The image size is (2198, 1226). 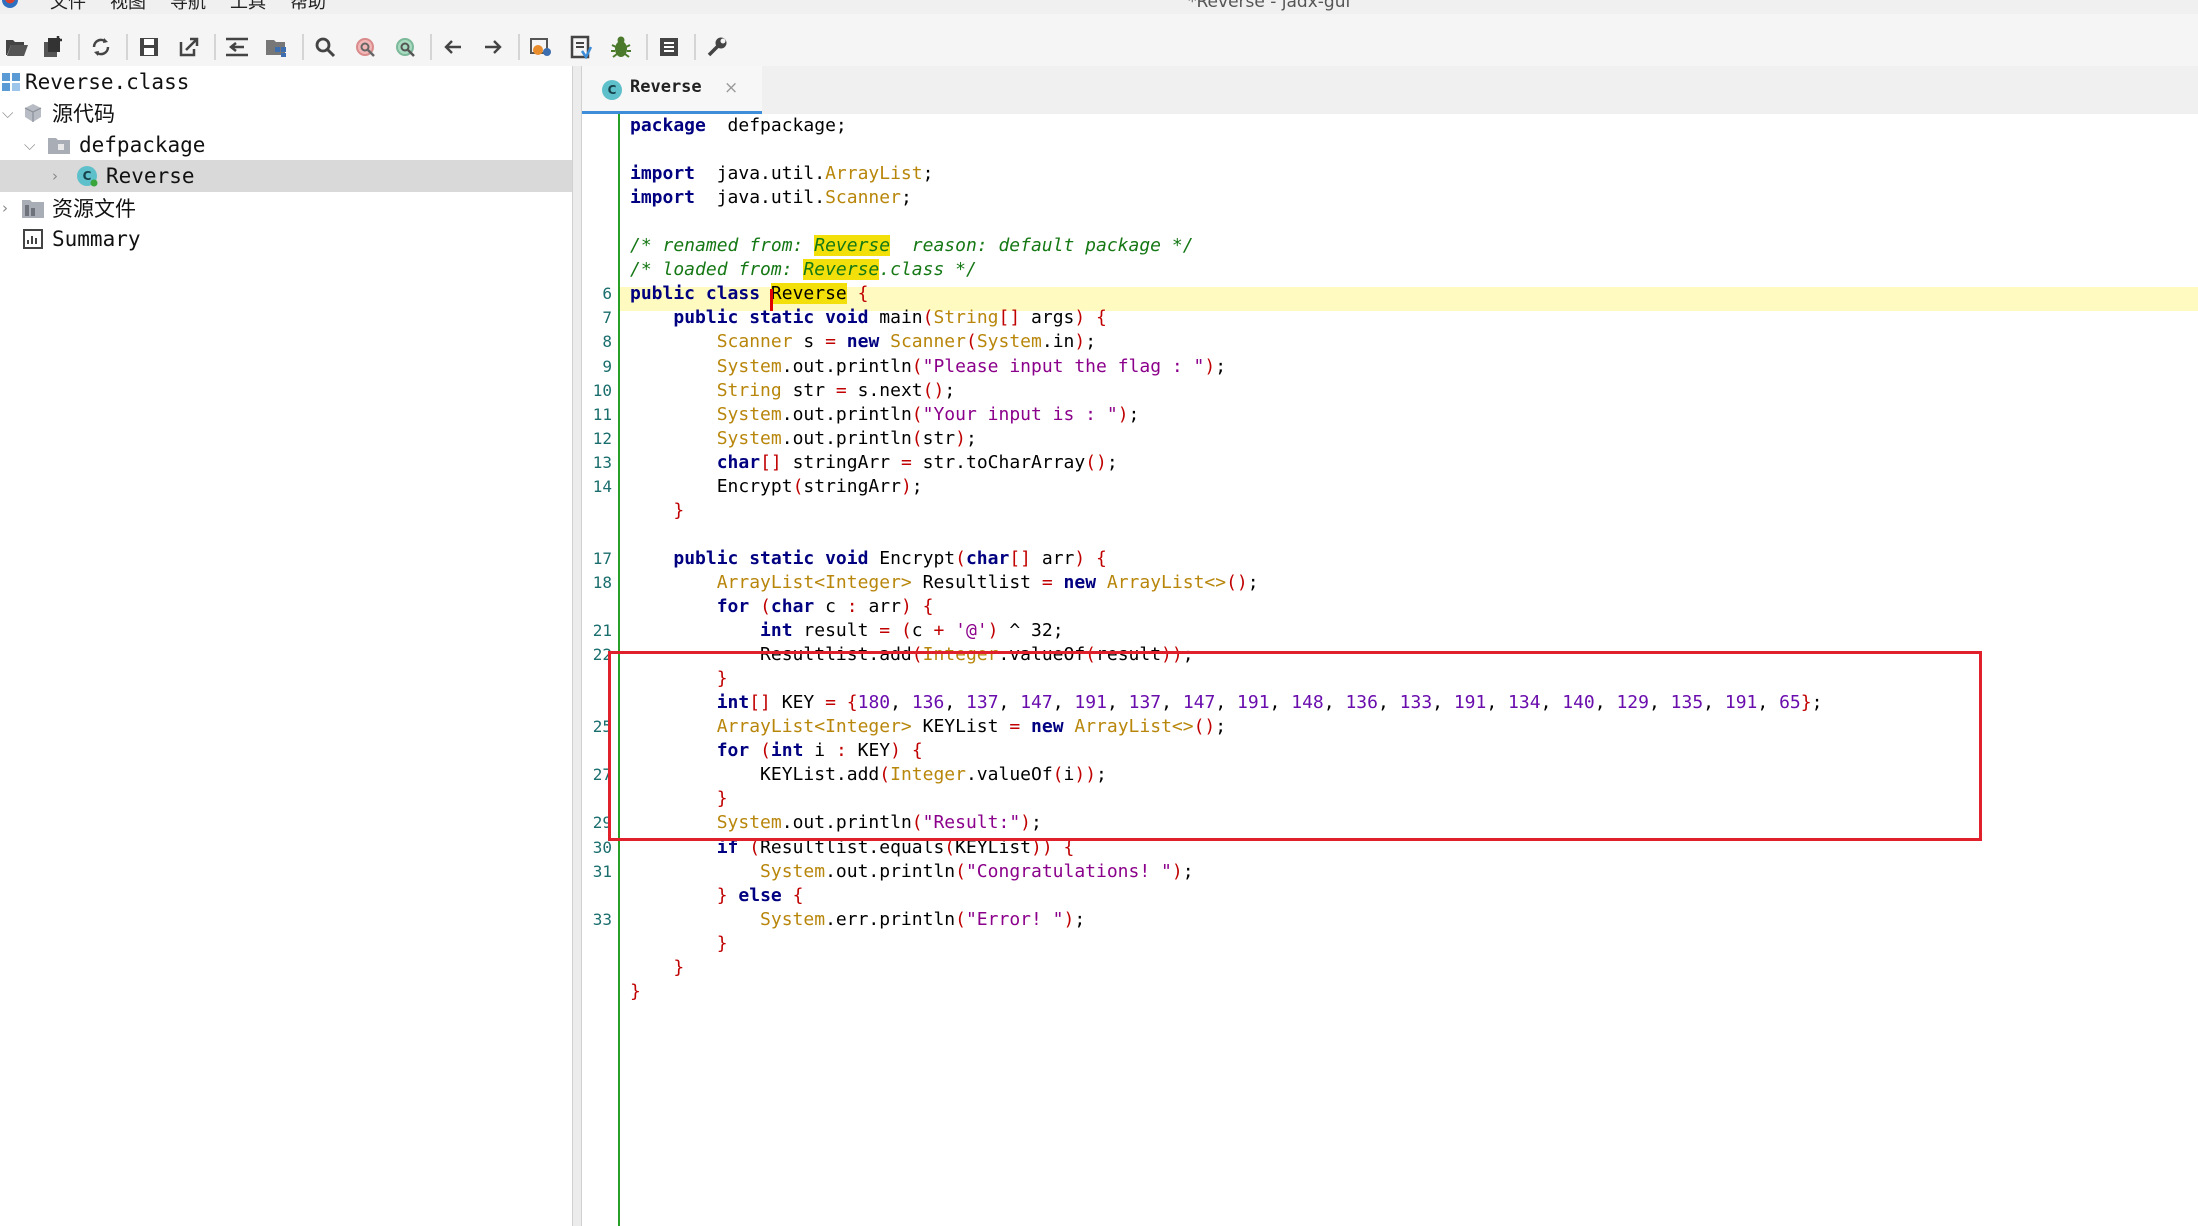 What do you see at coordinates (885, 415) in the screenshot?
I see `code-line: System.out.println("Your input is : ");` at bounding box center [885, 415].